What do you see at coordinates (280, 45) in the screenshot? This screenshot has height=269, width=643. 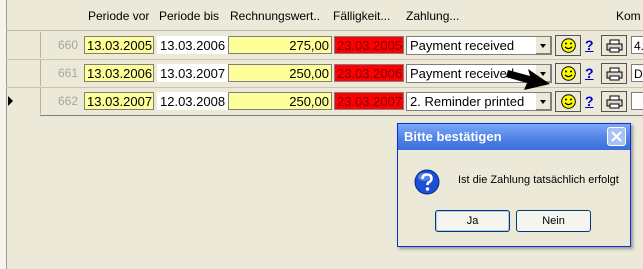 I see `rechnungswert-field: 275,00` at bounding box center [280, 45].